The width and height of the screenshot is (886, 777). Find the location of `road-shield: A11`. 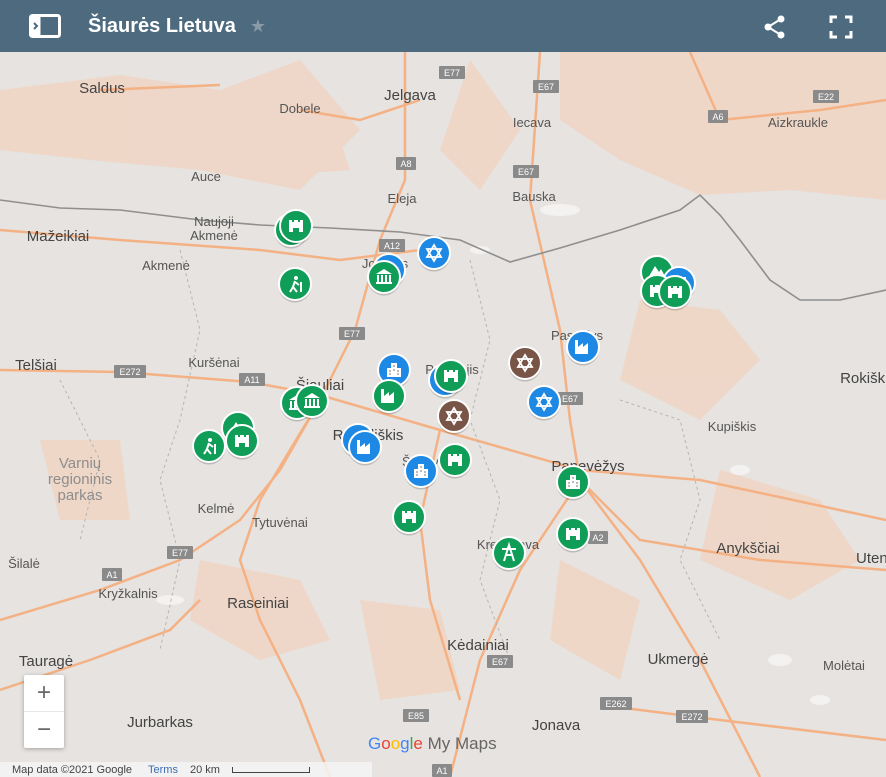

road-shield: A11 is located at coordinates (252, 379).